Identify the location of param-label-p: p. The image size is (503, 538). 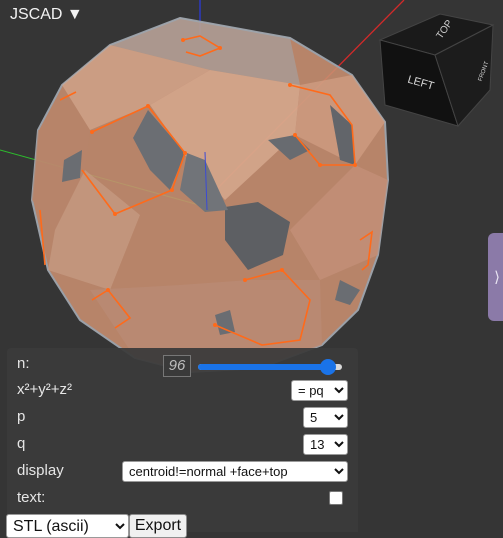
(21, 416).